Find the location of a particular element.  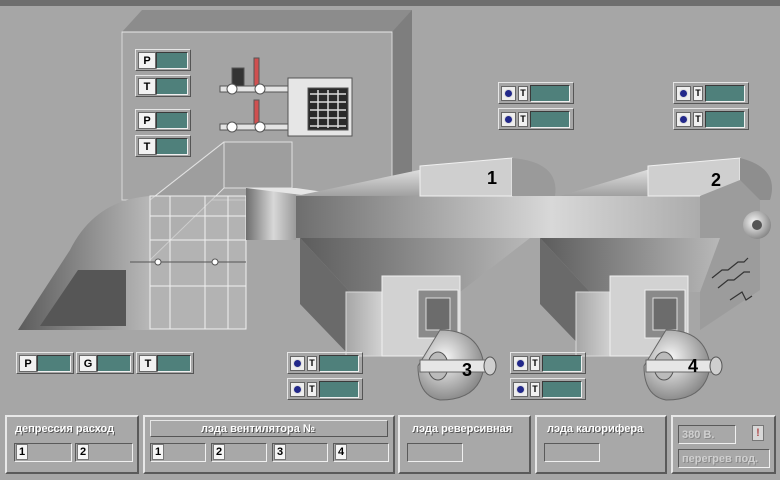

power-panel: 380 В. ! перегрев под. is located at coordinates (723, 444).